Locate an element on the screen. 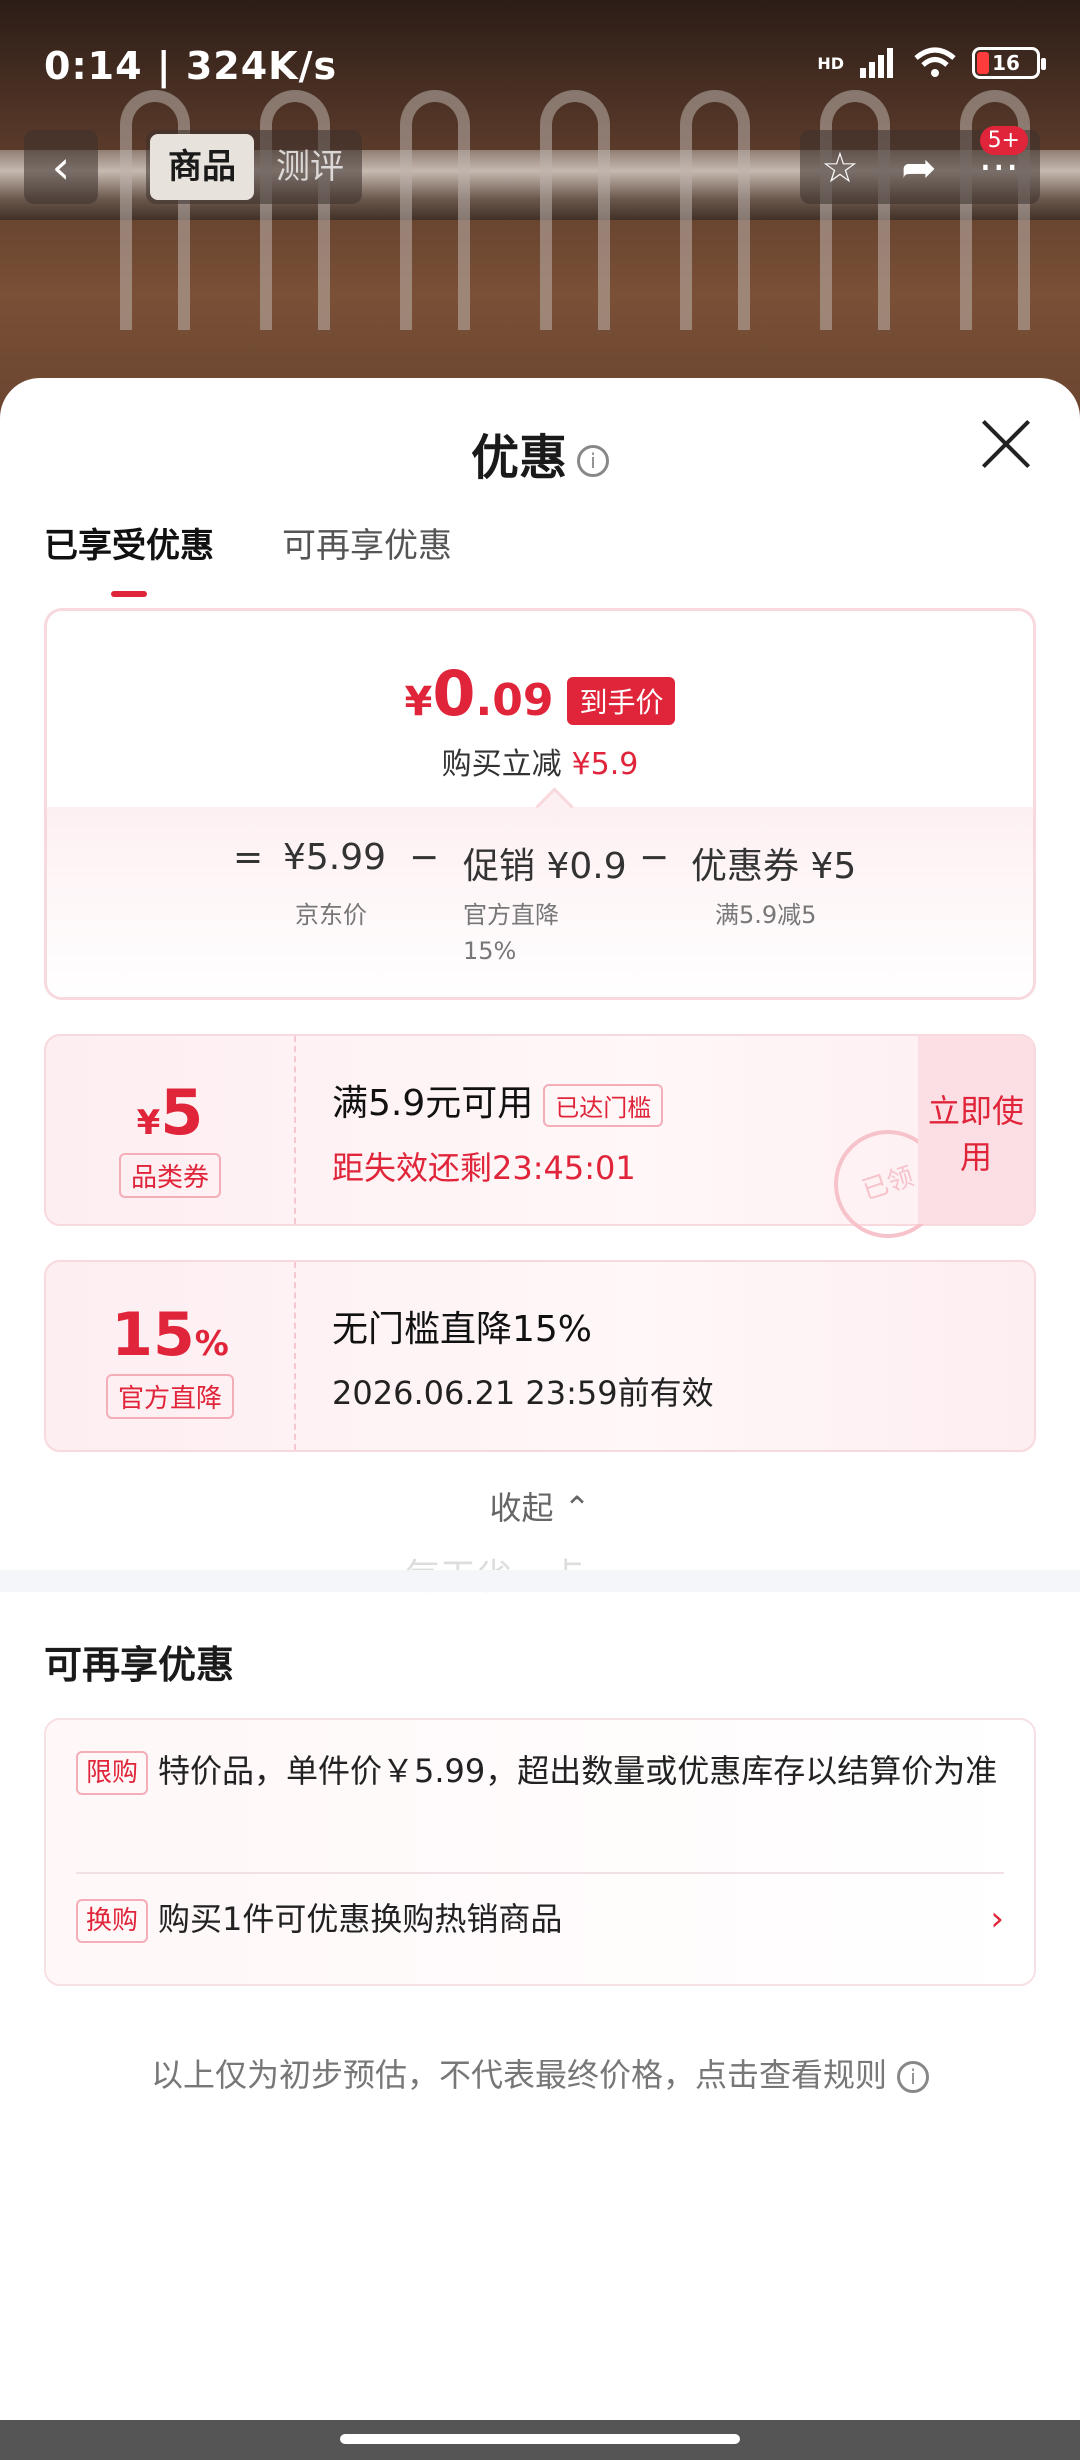  jd-price: ¥5.99 is located at coordinates (335, 857).